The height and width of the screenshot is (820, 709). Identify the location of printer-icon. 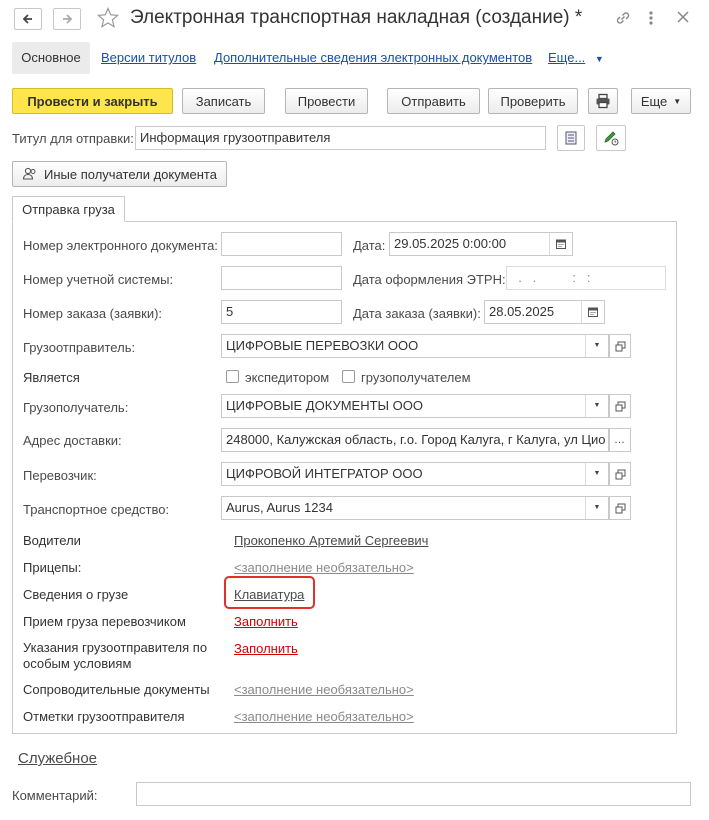
(603, 101).